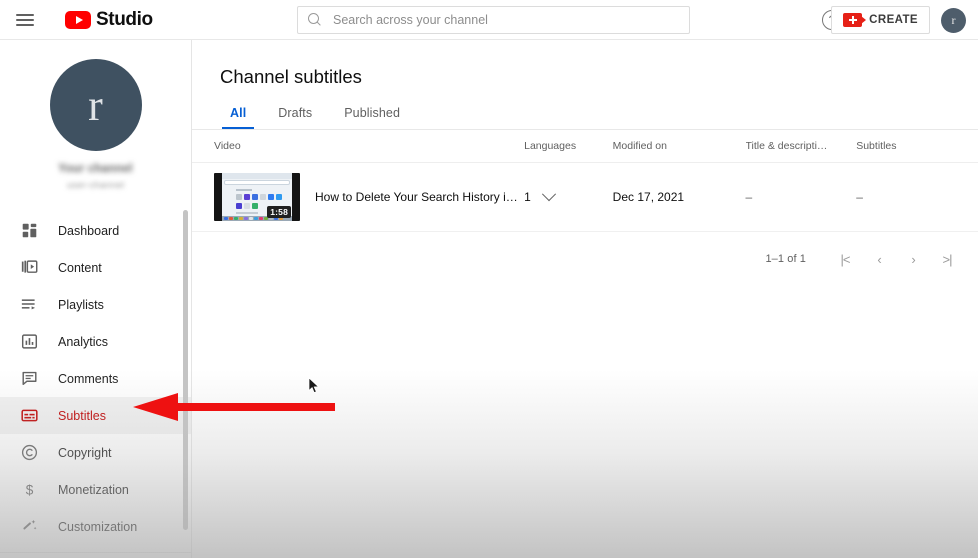 Image resolution: width=978 pixels, height=558 pixels. I want to click on video-duration-badge: 1:58, so click(279, 212).